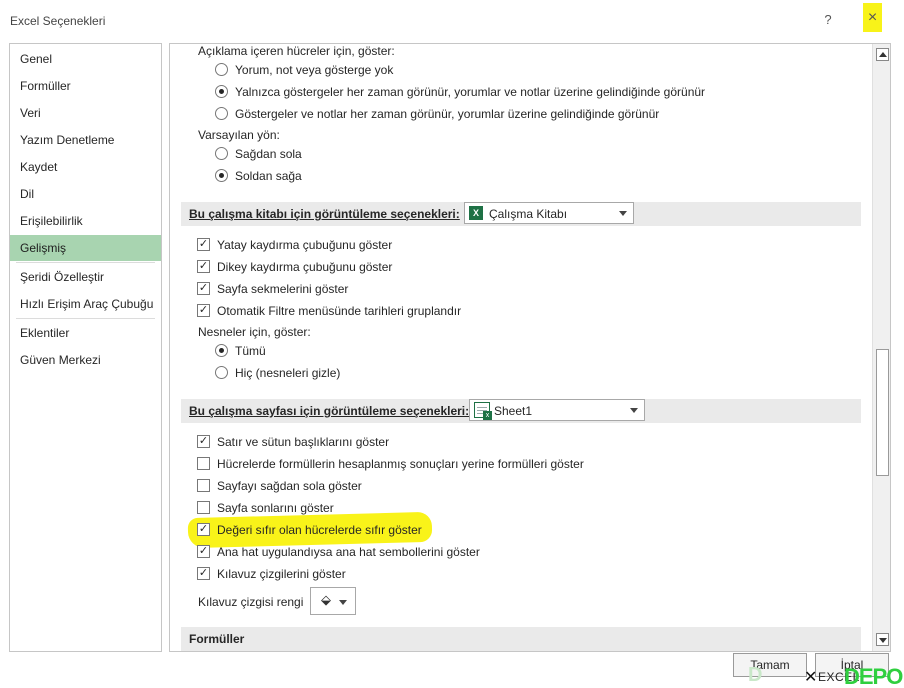  Describe the element at coordinates (326, 599) in the screenshot. I see `paint-bucket-icon: ⬙` at that location.